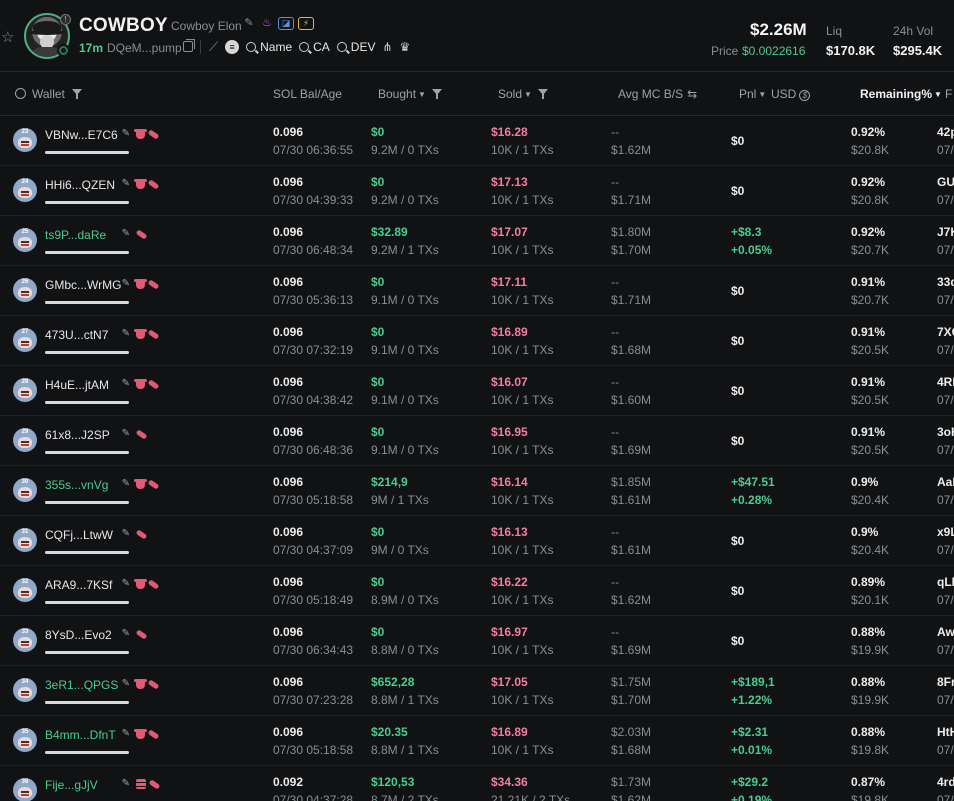  I want to click on wallet-address: 61x8...J2SP, so click(77, 435).